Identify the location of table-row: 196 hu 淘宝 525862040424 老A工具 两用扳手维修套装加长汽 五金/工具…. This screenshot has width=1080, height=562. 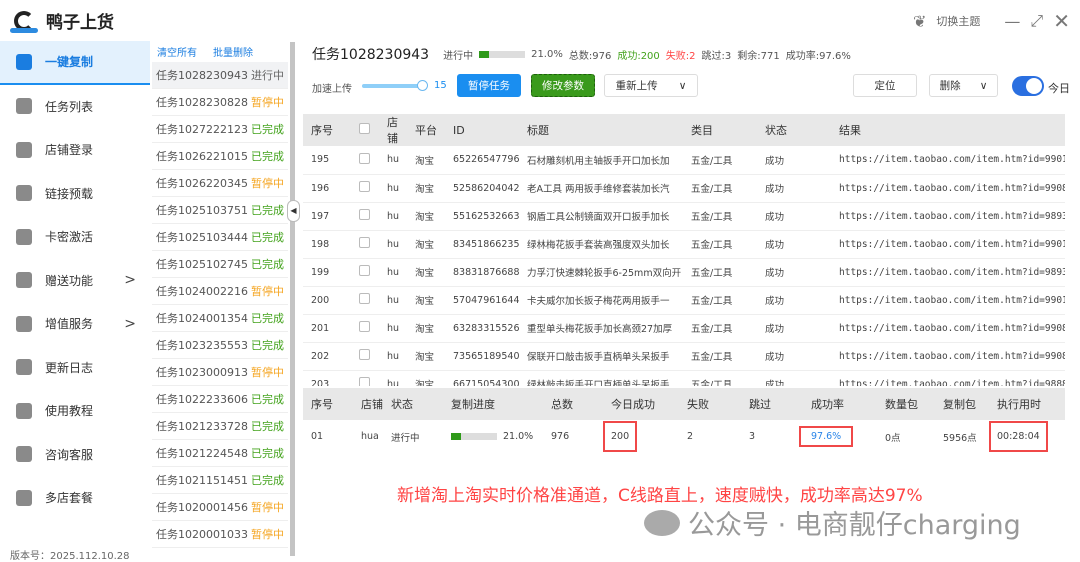
(684, 188).